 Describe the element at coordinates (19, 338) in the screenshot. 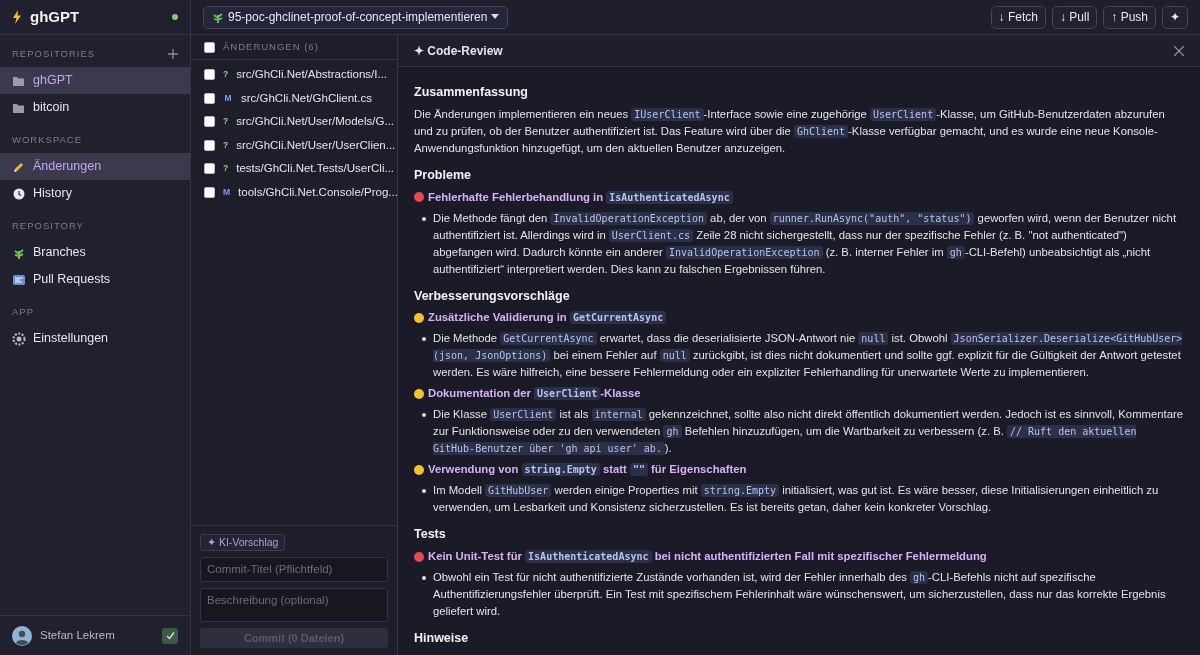

I see `gear-icon` at that location.